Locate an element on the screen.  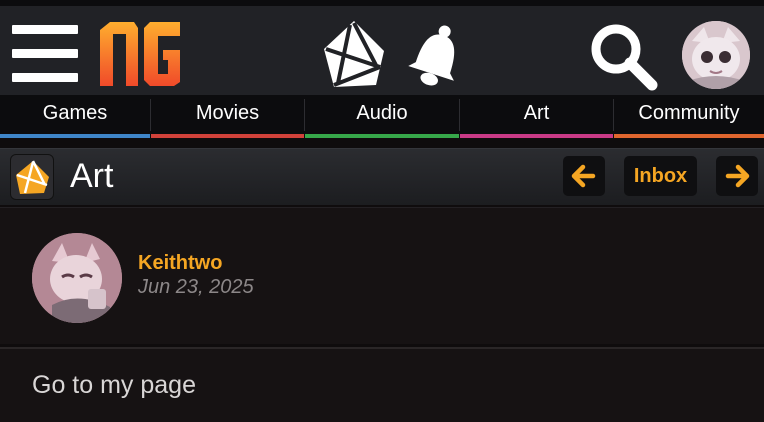
nav-community-underline is located at coordinates (689, 136).